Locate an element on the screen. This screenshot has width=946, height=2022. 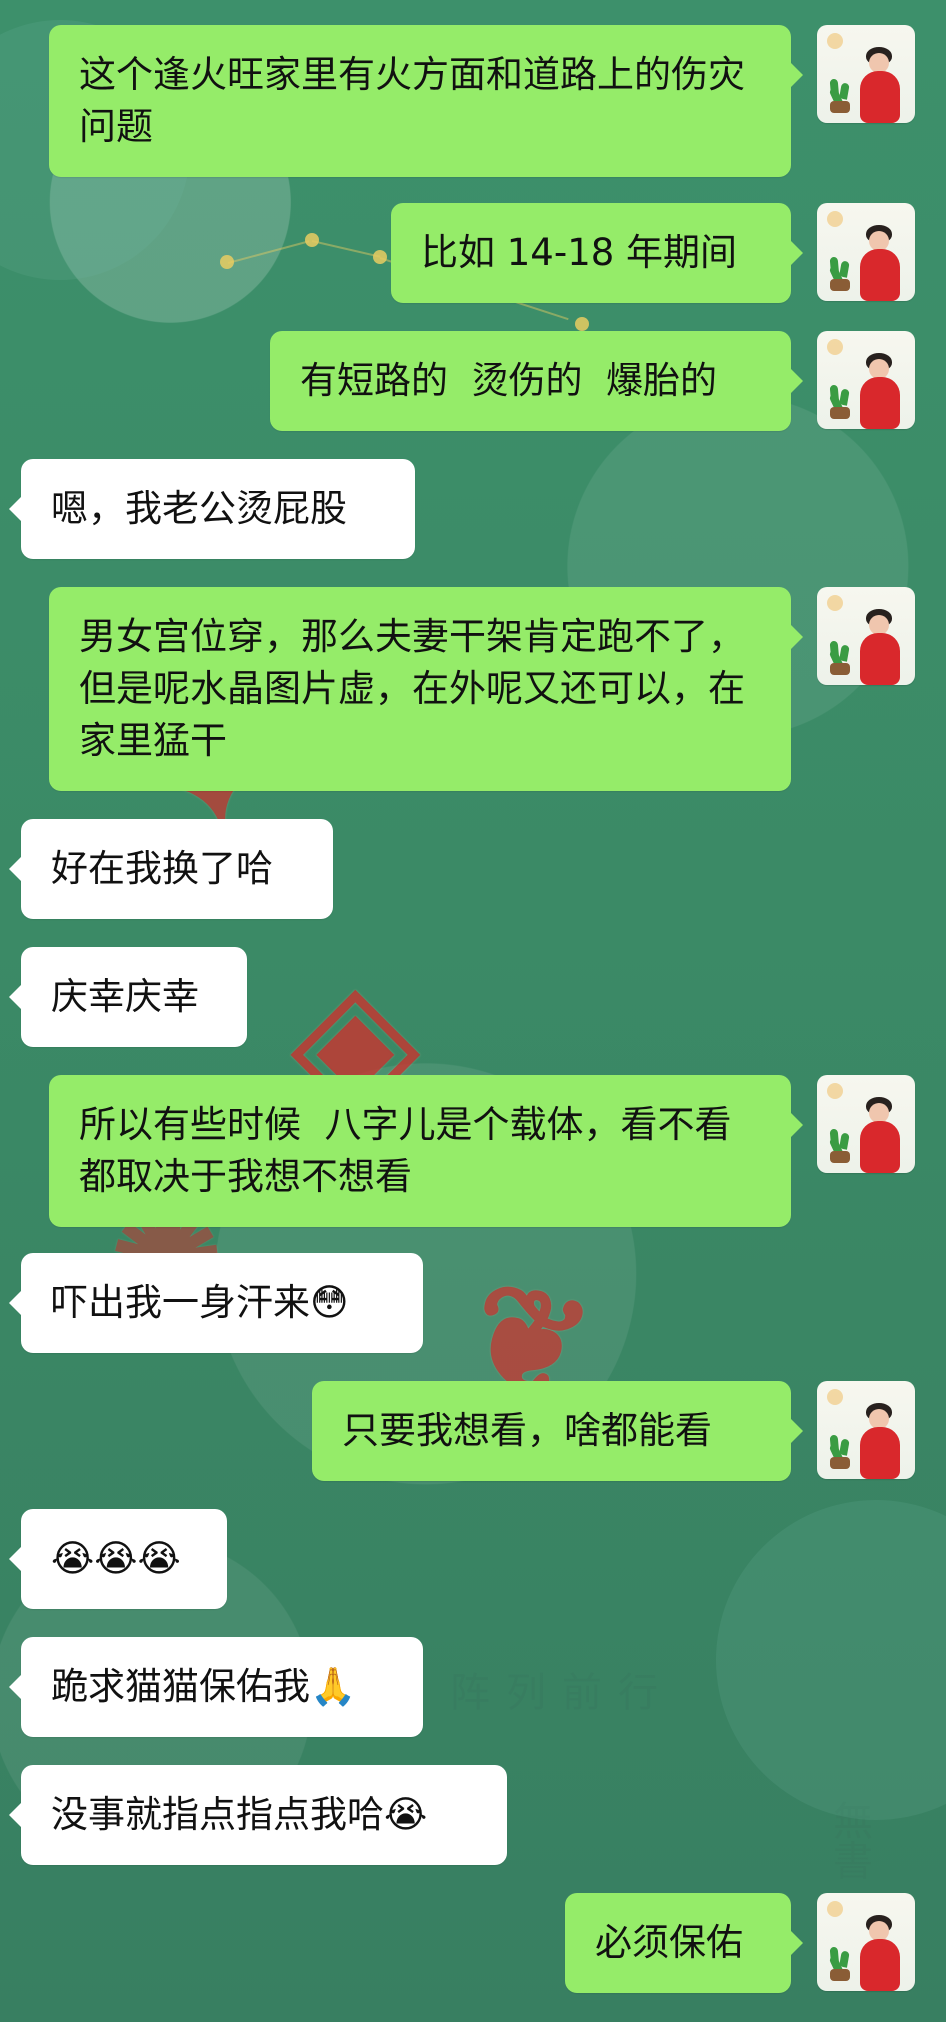
message-bubble-sent: 男女宫位穿，那么夫妻干架肯定跑不了，但是呢水晶图片虚，在外呢又还可以，在家里猛干 is located at coordinates (426, 689).